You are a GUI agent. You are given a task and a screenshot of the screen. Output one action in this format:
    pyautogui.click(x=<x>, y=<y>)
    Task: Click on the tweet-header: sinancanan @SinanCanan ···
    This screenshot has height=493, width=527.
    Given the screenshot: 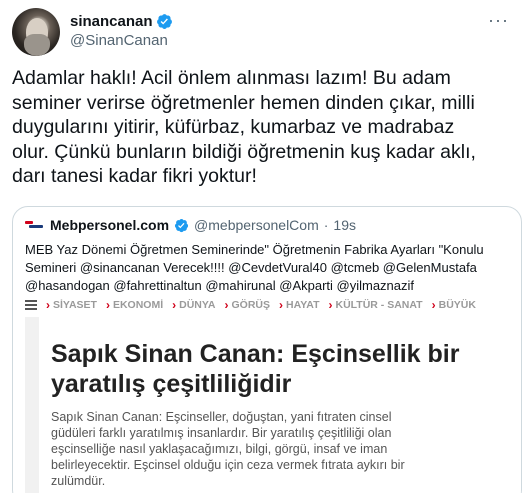 What is the action you would take?
    pyautogui.click(x=263, y=32)
    